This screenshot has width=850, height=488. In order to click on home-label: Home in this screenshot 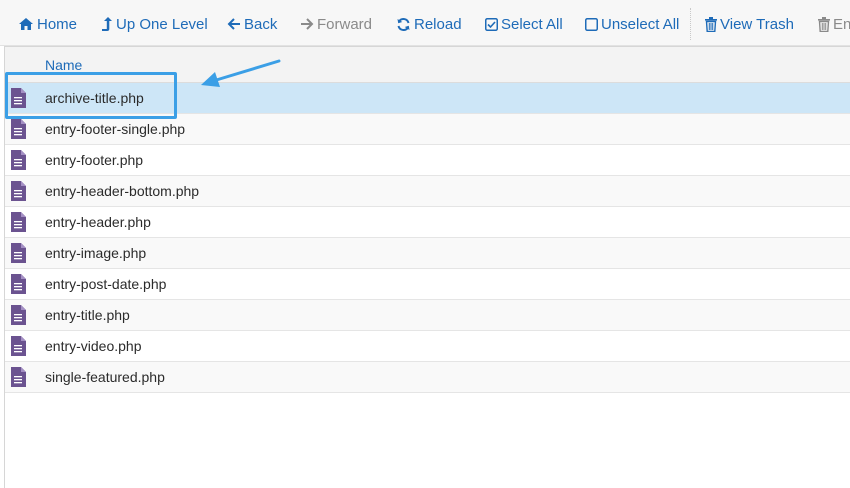, I will do `click(57, 24)`.